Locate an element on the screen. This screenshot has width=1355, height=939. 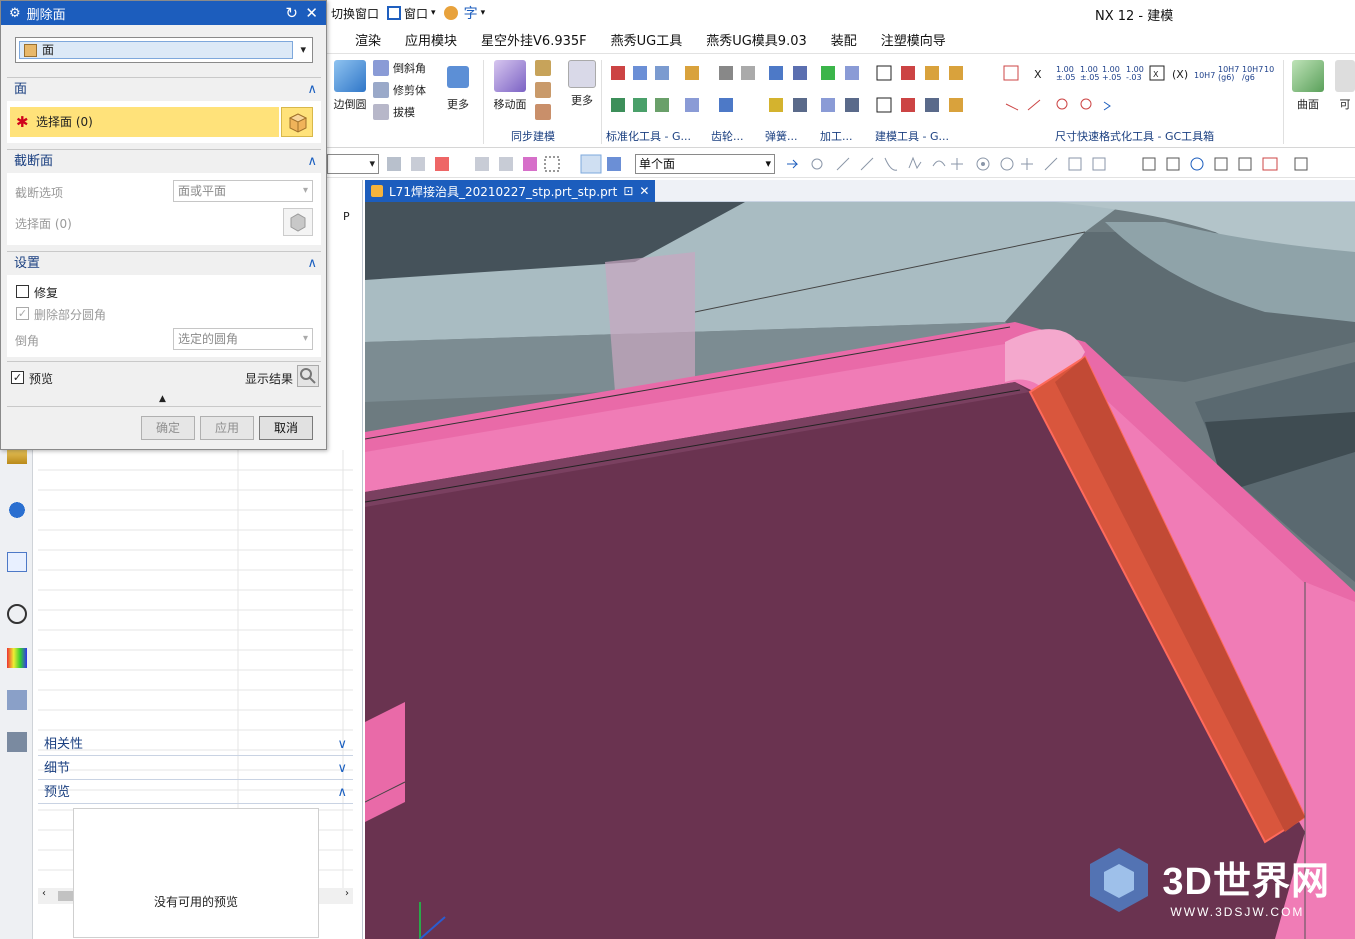
apply-button: 应用 is located at coordinates (227, 428).